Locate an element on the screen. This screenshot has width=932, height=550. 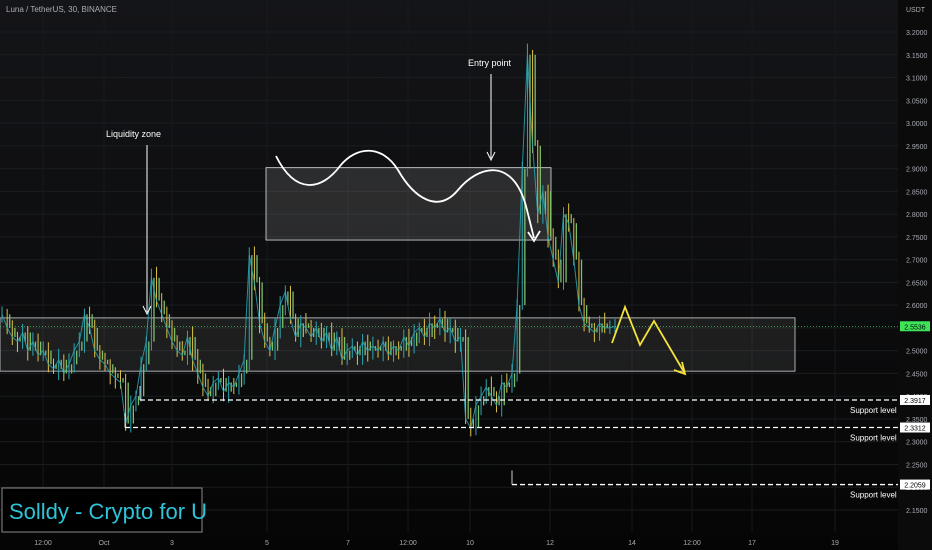
y-tick-label: 2.9500 is located at coordinates (917, 147).